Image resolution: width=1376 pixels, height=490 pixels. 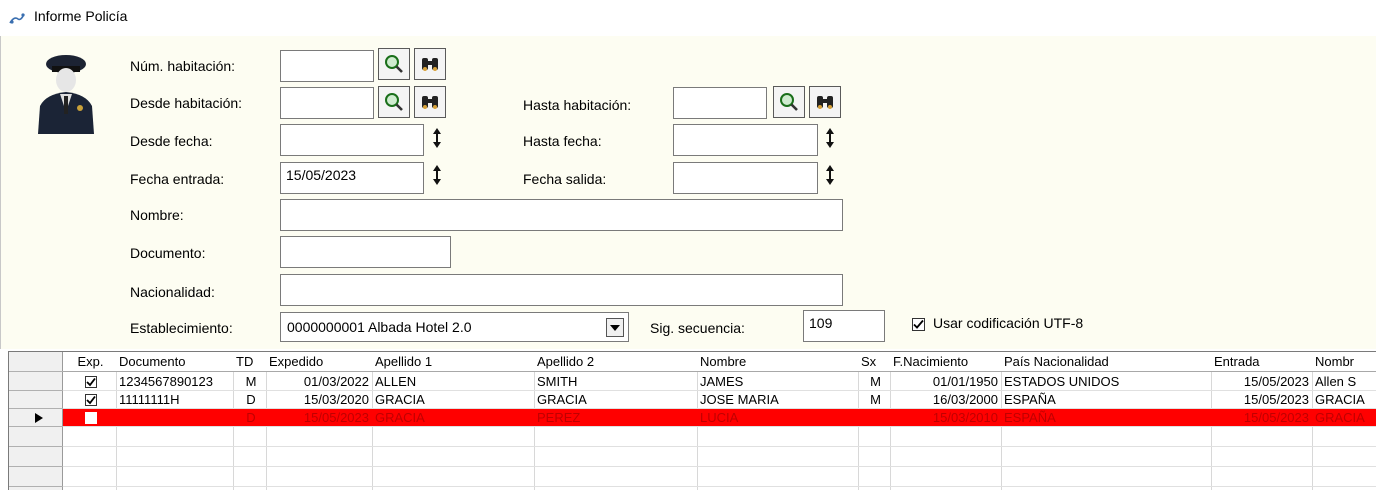 I want to click on grid-header-sx: Sx, so click(x=875, y=362).